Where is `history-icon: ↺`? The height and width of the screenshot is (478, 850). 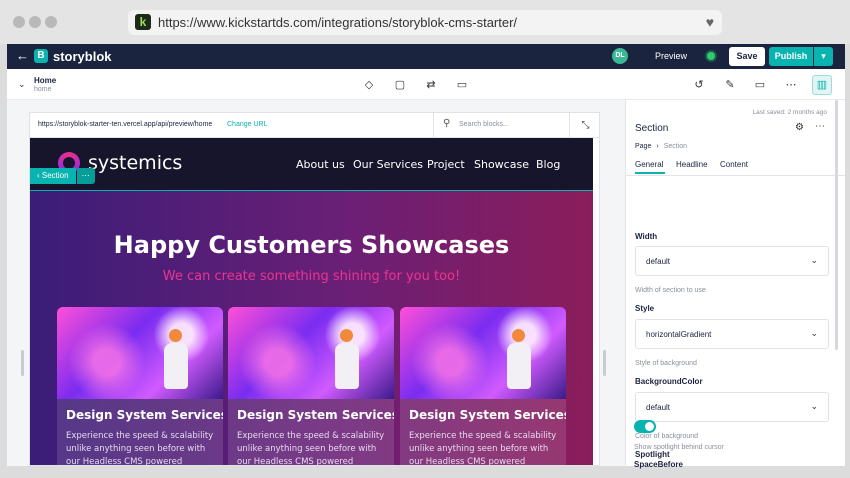 history-icon: ↺ is located at coordinates (699, 85).